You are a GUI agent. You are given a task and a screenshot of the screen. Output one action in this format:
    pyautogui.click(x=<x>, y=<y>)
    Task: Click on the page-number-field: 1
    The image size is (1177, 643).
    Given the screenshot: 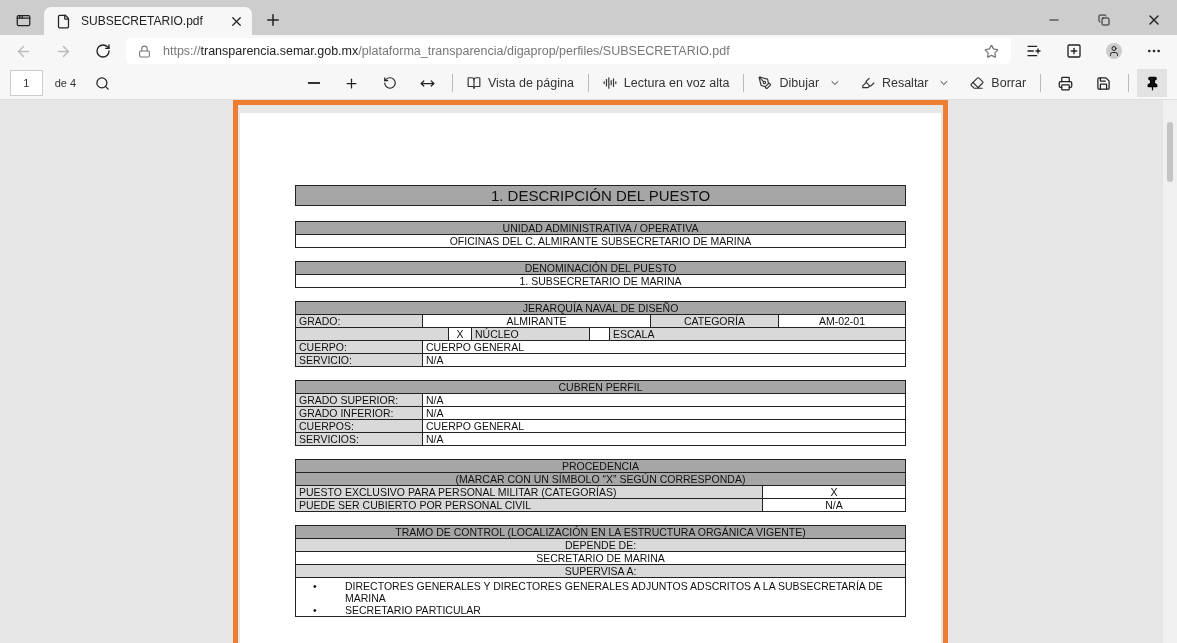 What is the action you would take?
    pyautogui.click(x=26, y=83)
    